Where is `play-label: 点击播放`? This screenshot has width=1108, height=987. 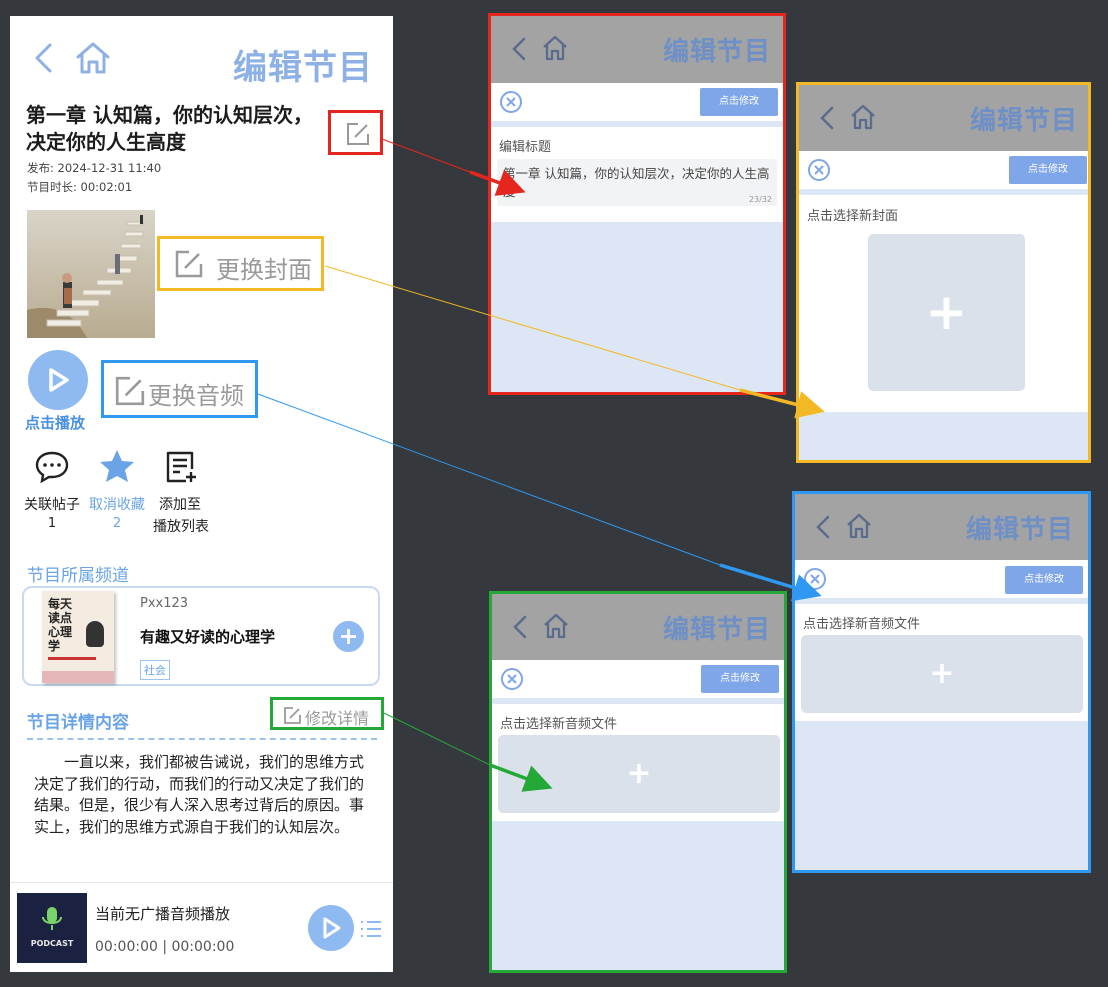
play-label: 点击播放 is located at coordinates (55, 422).